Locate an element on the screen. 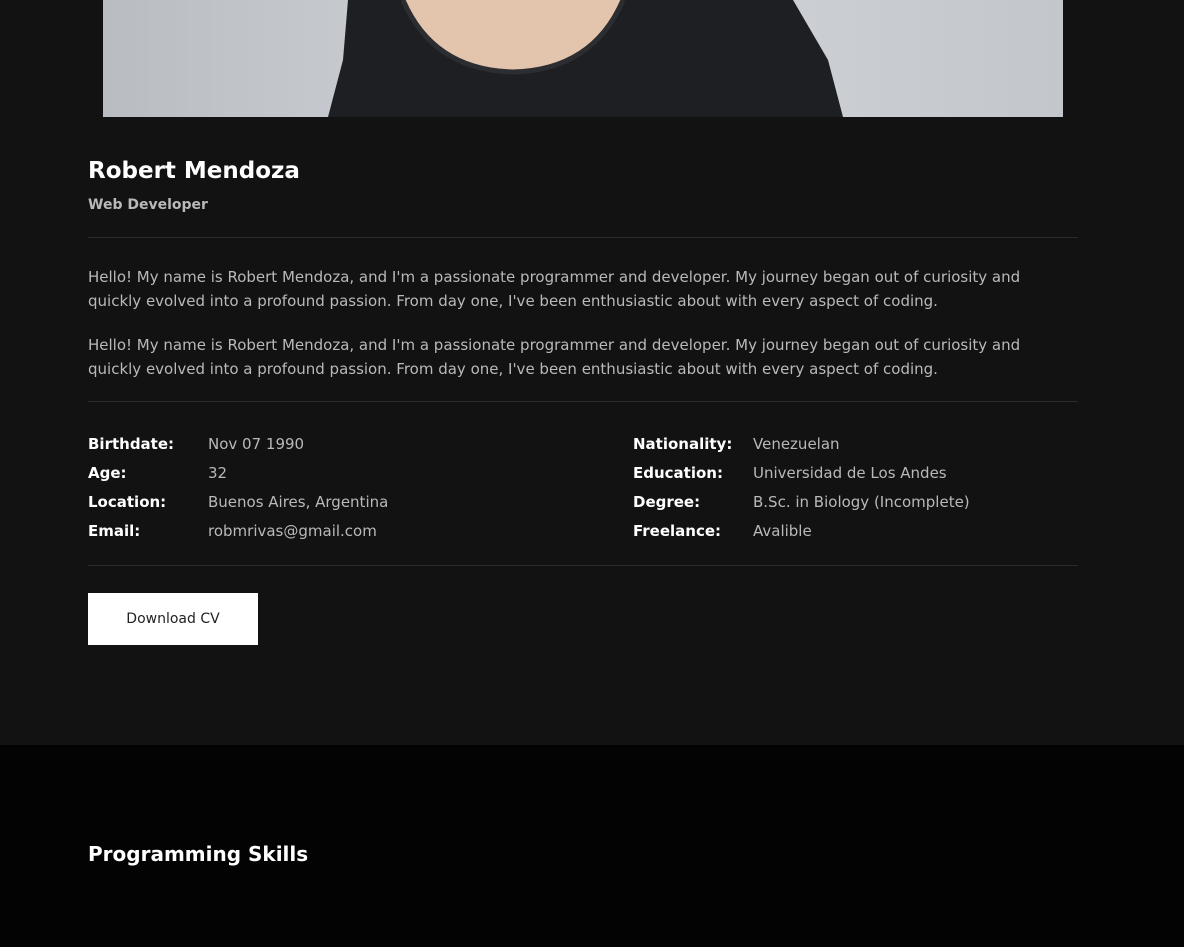 The height and width of the screenshot is (947, 1184). info-label: Birthdate: is located at coordinates (131, 443).